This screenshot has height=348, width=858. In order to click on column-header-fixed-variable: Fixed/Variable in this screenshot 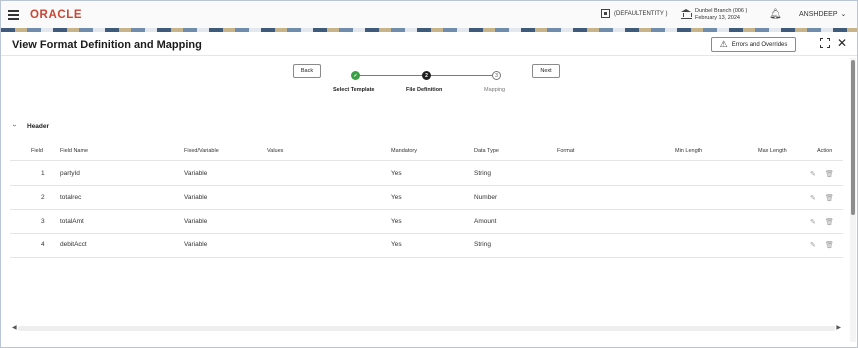, I will do `click(201, 151)`.